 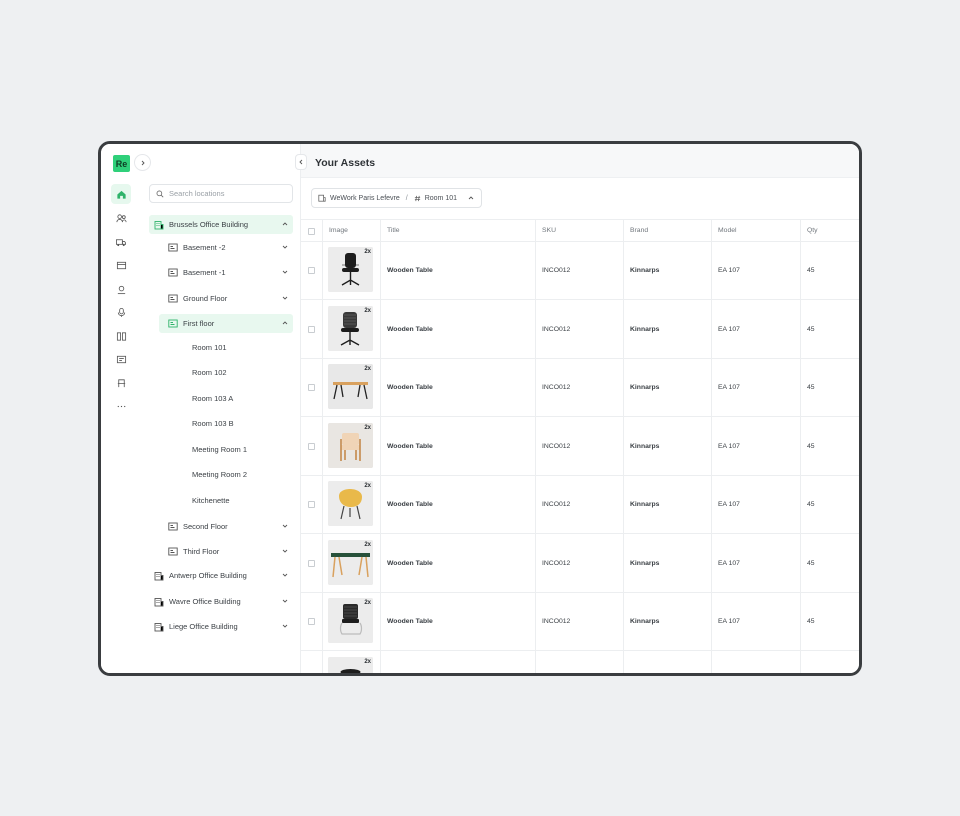 What do you see at coordinates (228, 526) in the screenshot?
I see `tree-floor-second: Second Floor` at bounding box center [228, 526].